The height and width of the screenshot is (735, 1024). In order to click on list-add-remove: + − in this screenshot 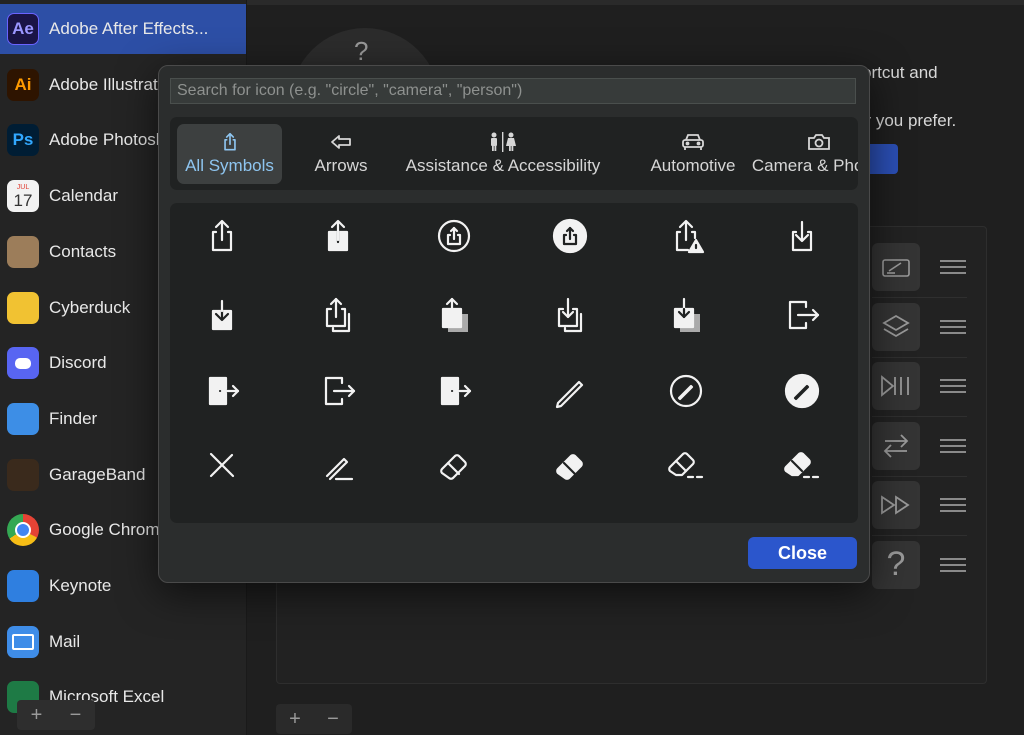, I will do `click(314, 719)`.